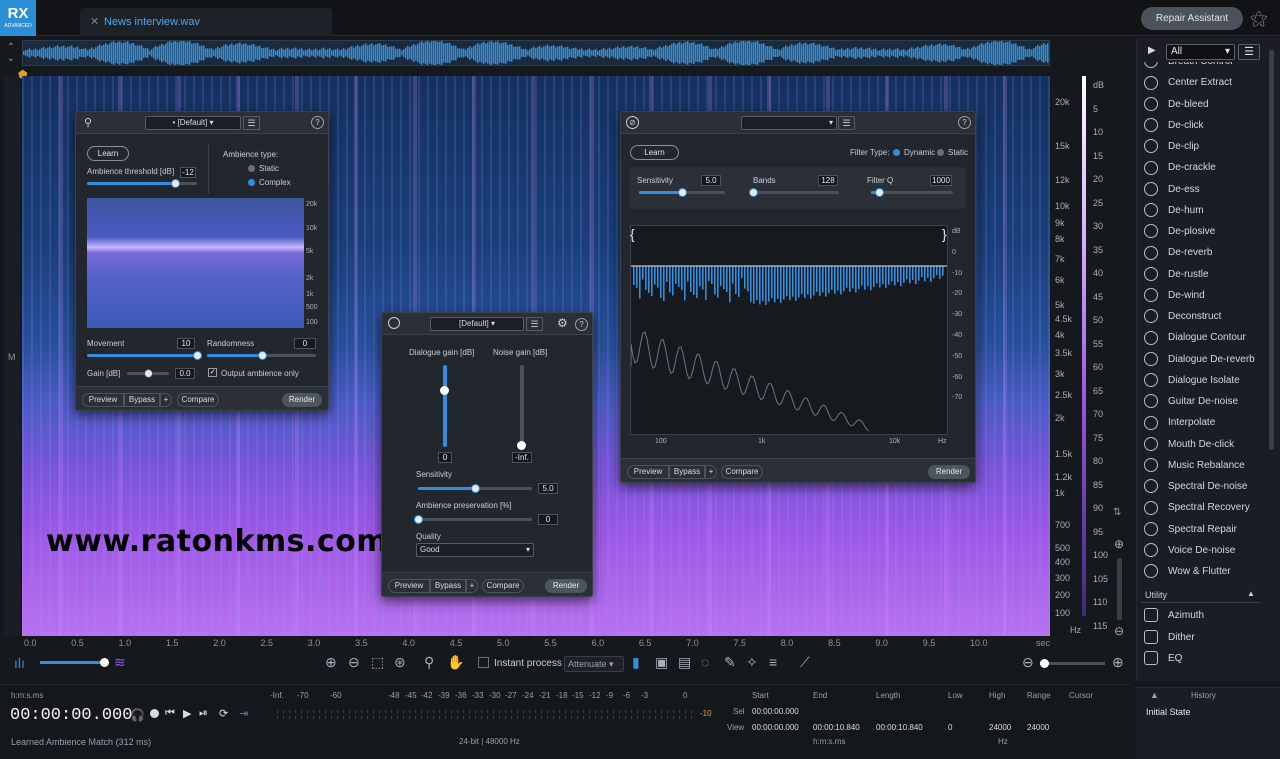 This screenshot has height=759, width=1280. Describe the element at coordinates (1204, 105) in the screenshot. I see `module-item: De-bleed` at that location.